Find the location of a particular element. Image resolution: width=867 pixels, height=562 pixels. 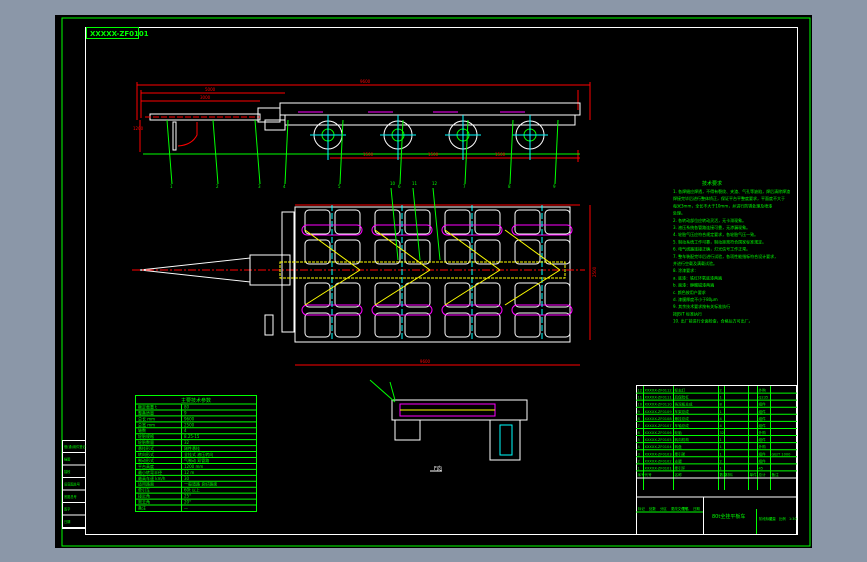

parts-cell: 挡泥板总成 is located at coordinates (684, 404).